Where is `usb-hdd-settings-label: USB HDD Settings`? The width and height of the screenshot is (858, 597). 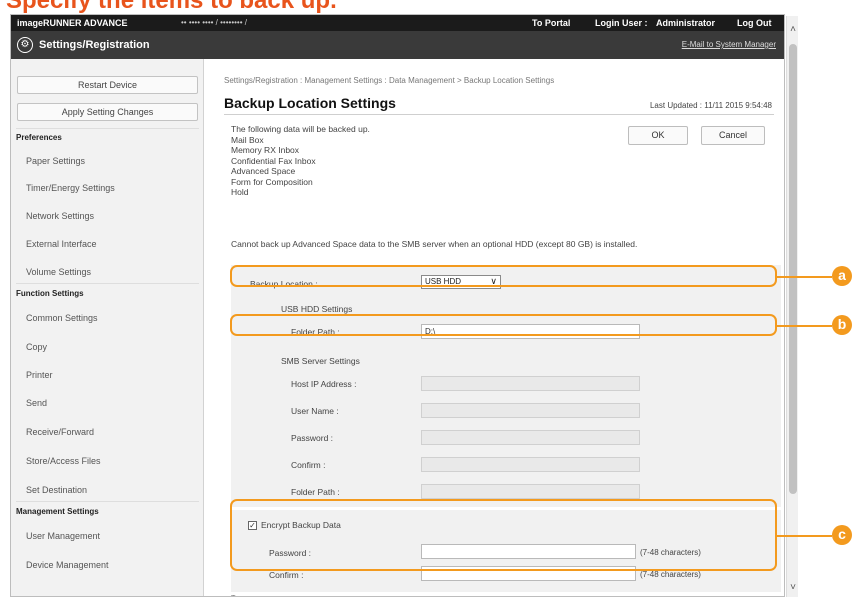 usb-hdd-settings-label: USB HDD Settings is located at coordinates (317, 309).